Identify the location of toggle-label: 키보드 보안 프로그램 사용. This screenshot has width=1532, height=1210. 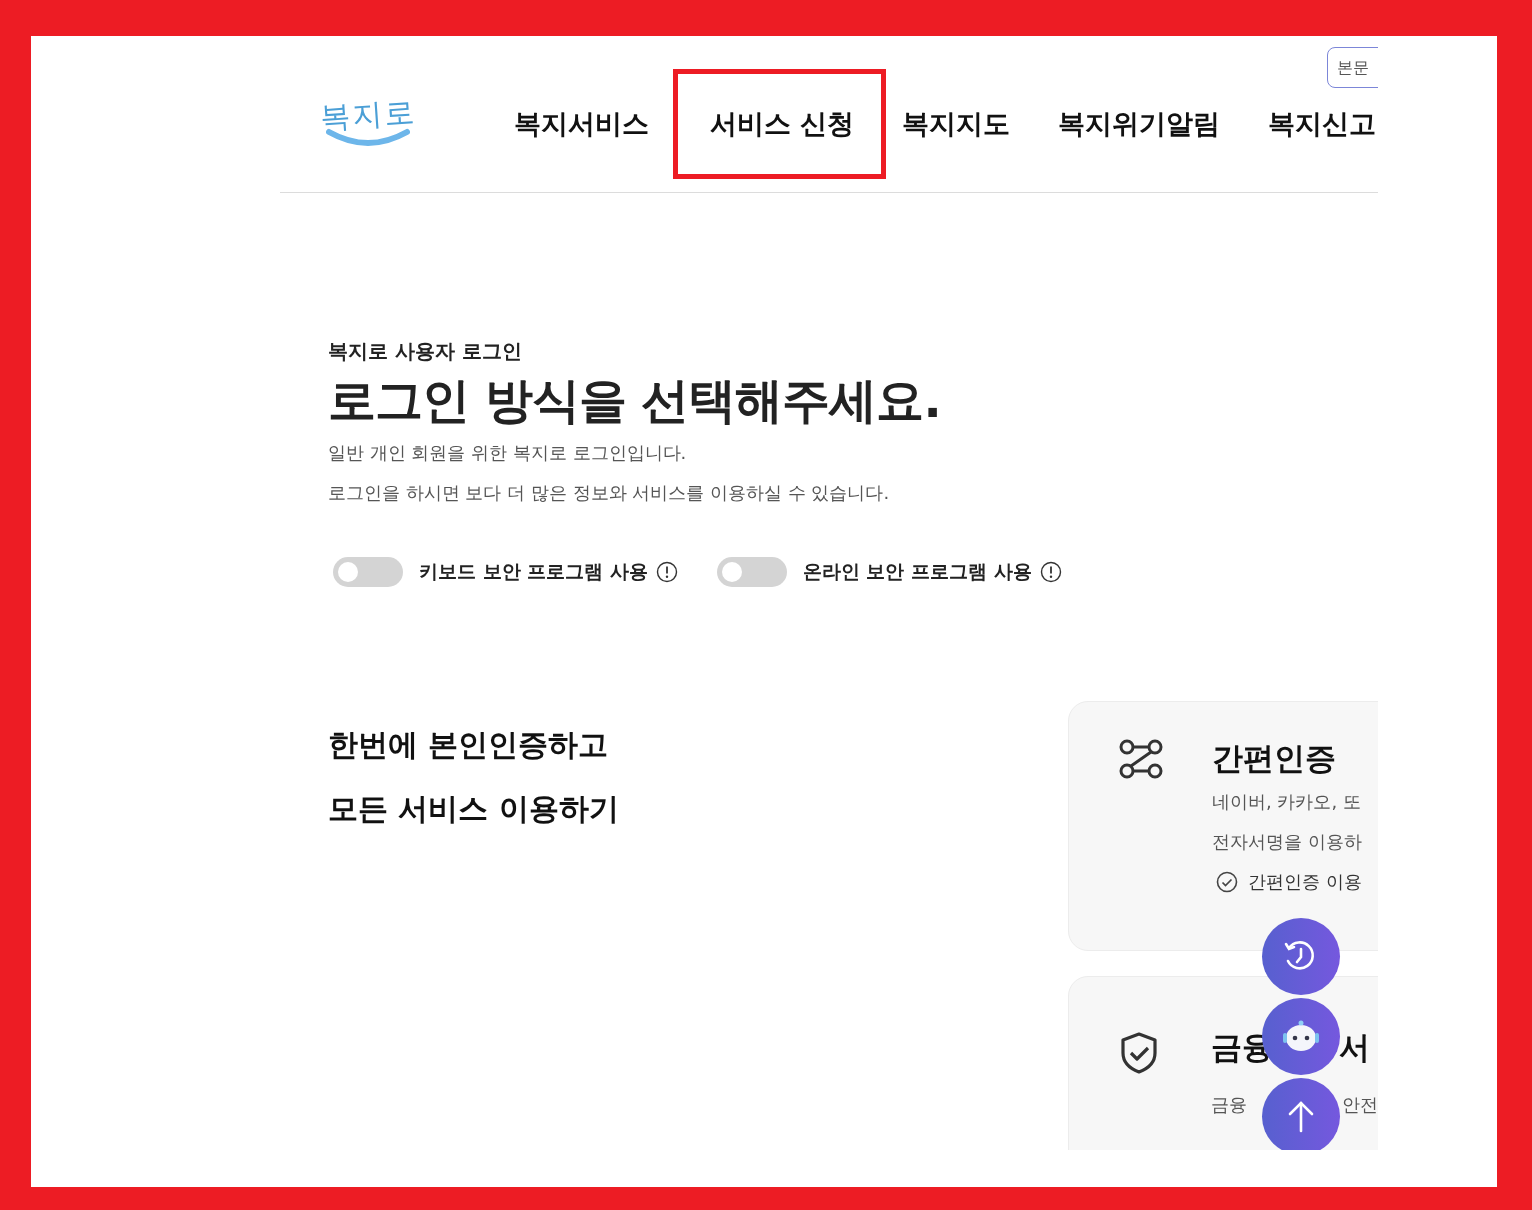
(533, 571).